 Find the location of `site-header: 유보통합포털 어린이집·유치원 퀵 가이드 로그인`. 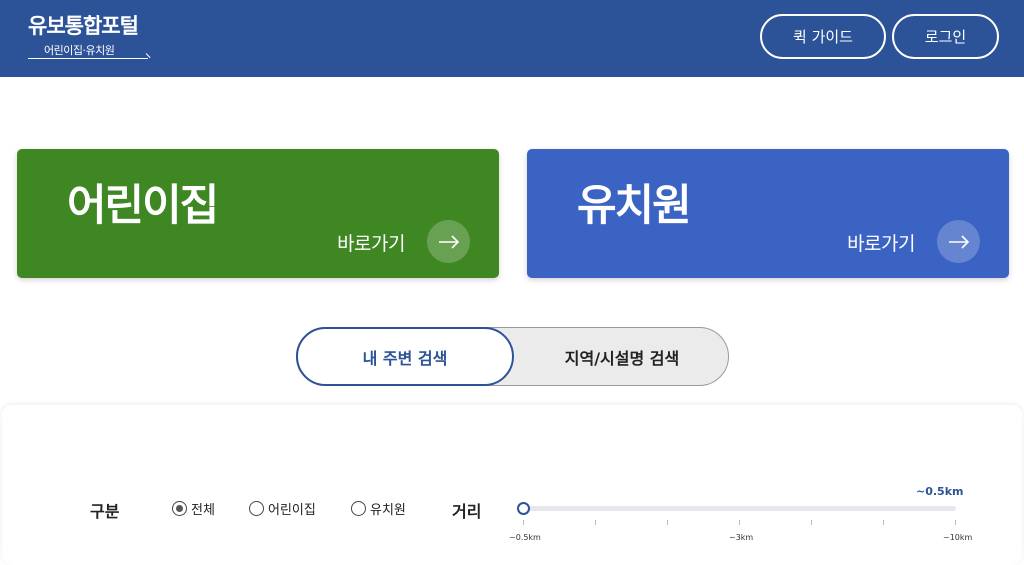

site-header: 유보통합포털 어린이집·유치원 퀵 가이드 로그인 is located at coordinates (512, 38).